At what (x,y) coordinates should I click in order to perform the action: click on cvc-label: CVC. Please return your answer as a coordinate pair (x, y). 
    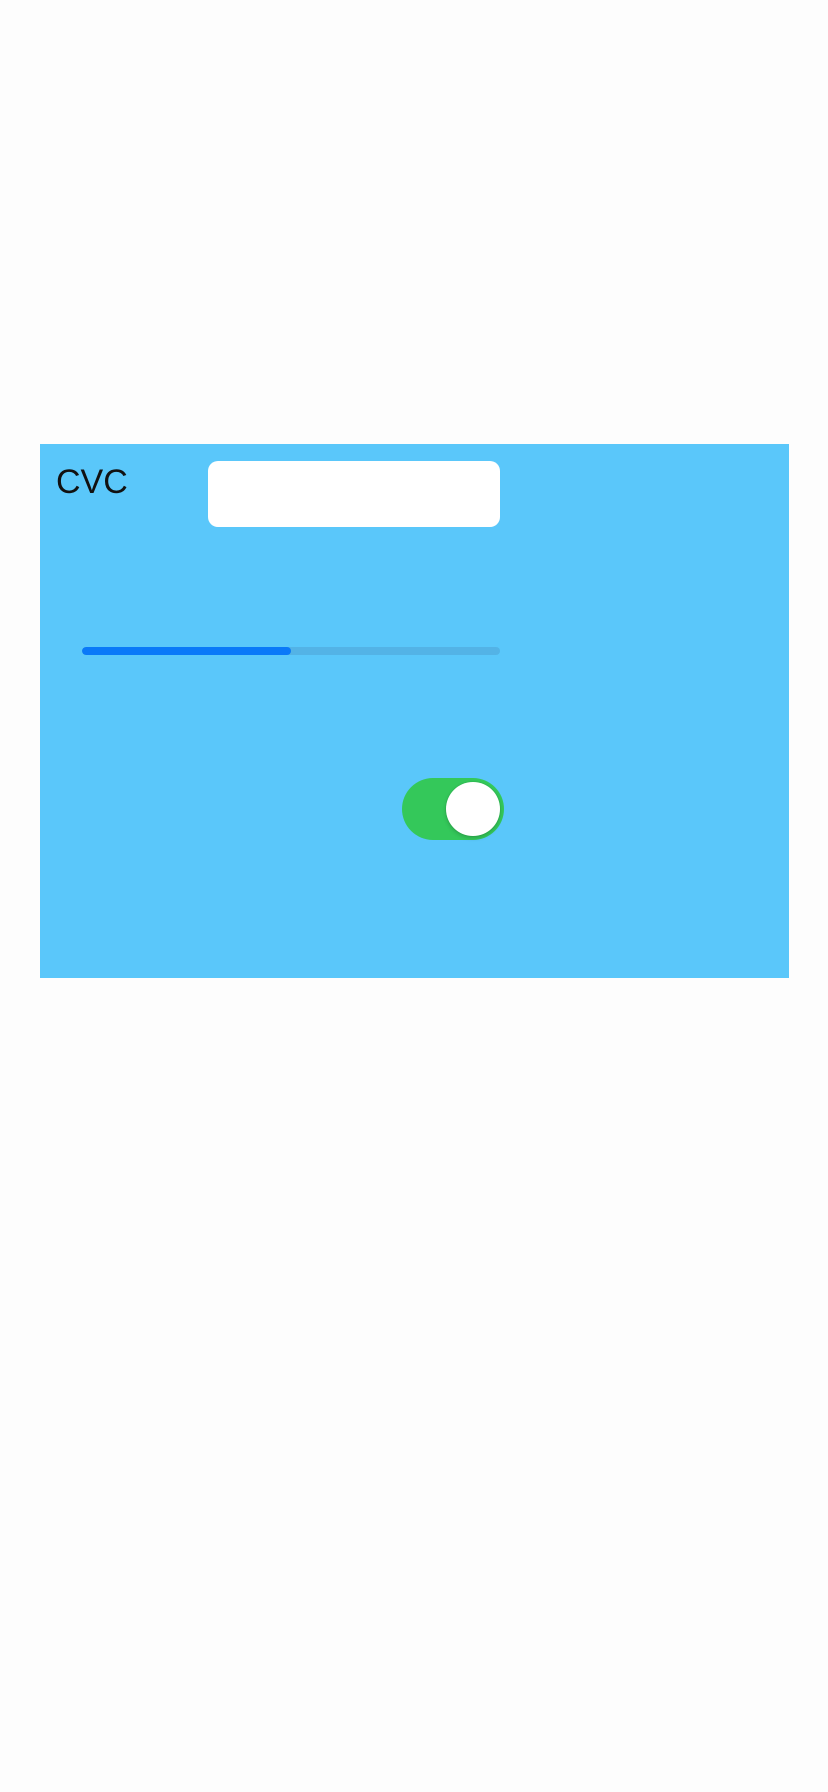
    Looking at the image, I should click on (92, 482).